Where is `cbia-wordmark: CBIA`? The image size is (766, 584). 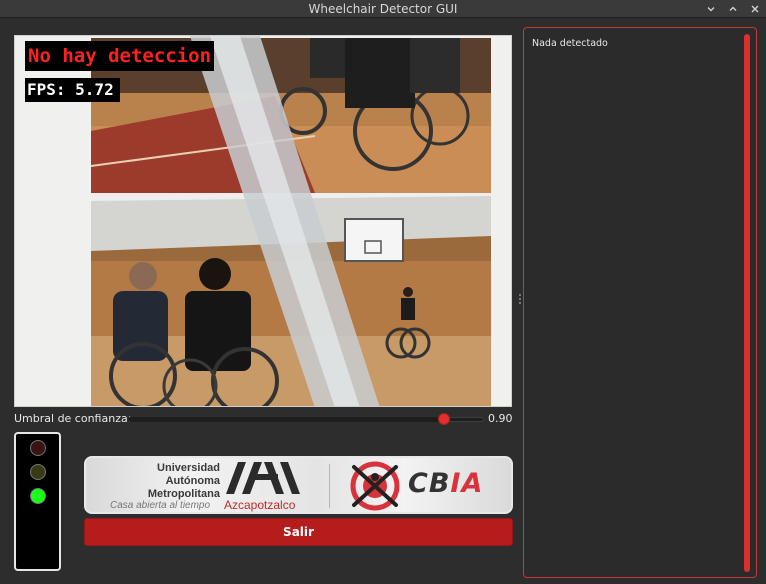
cbia-wordmark: CBIA is located at coordinates (446, 483).